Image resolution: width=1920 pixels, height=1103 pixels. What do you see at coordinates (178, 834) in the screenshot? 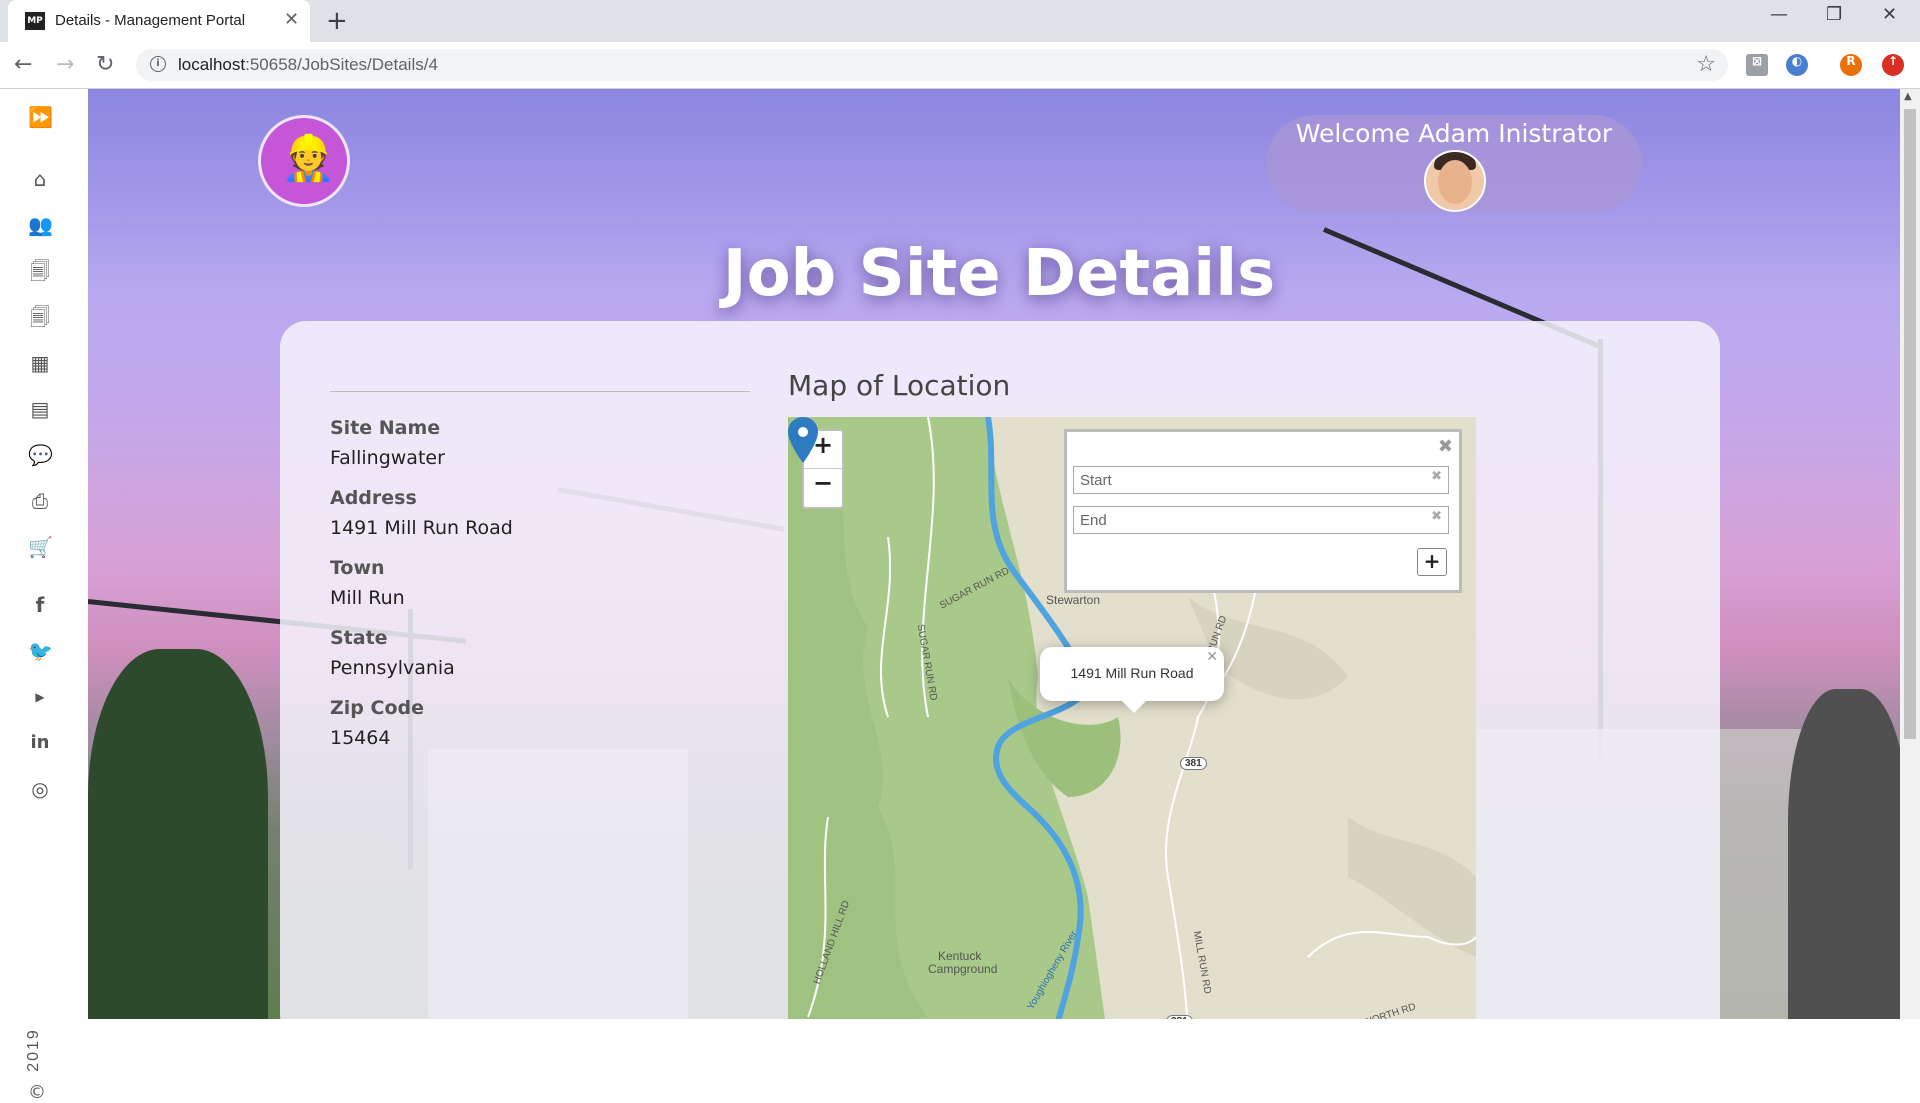
I see `trees` at bounding box center [178, 834].